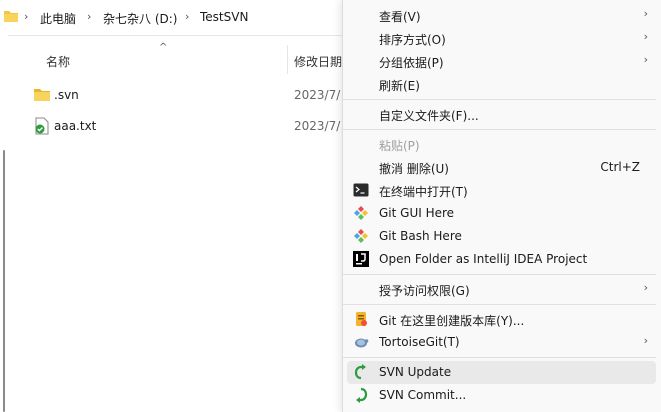 Image resolution: width=661 pixels, height=412 pixels. What do you see at coordinates (4, 281) in the screenshot?
I see `scrollbar` at bounding box center [4, 281].